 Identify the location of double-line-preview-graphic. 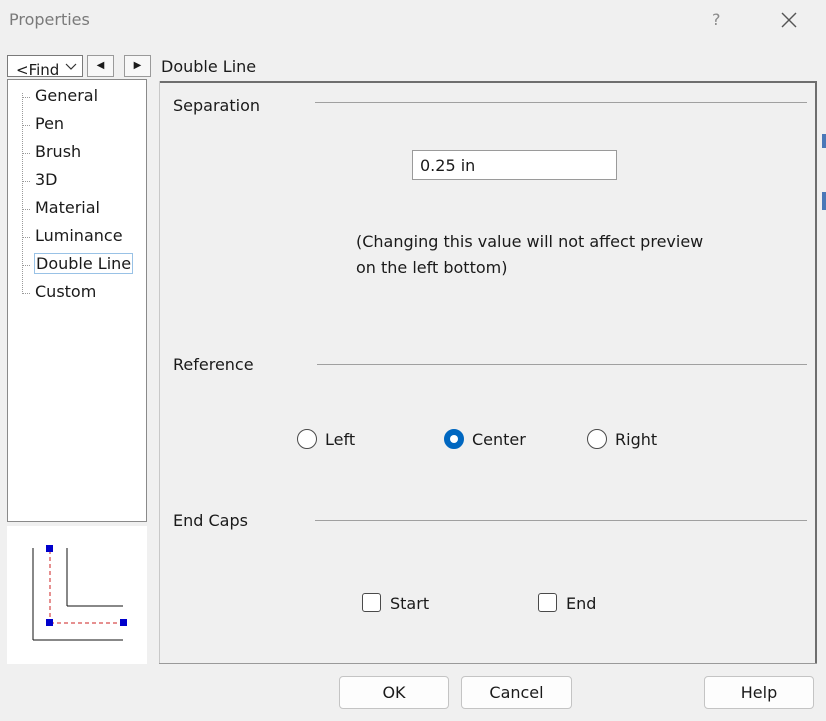
(79, 593).